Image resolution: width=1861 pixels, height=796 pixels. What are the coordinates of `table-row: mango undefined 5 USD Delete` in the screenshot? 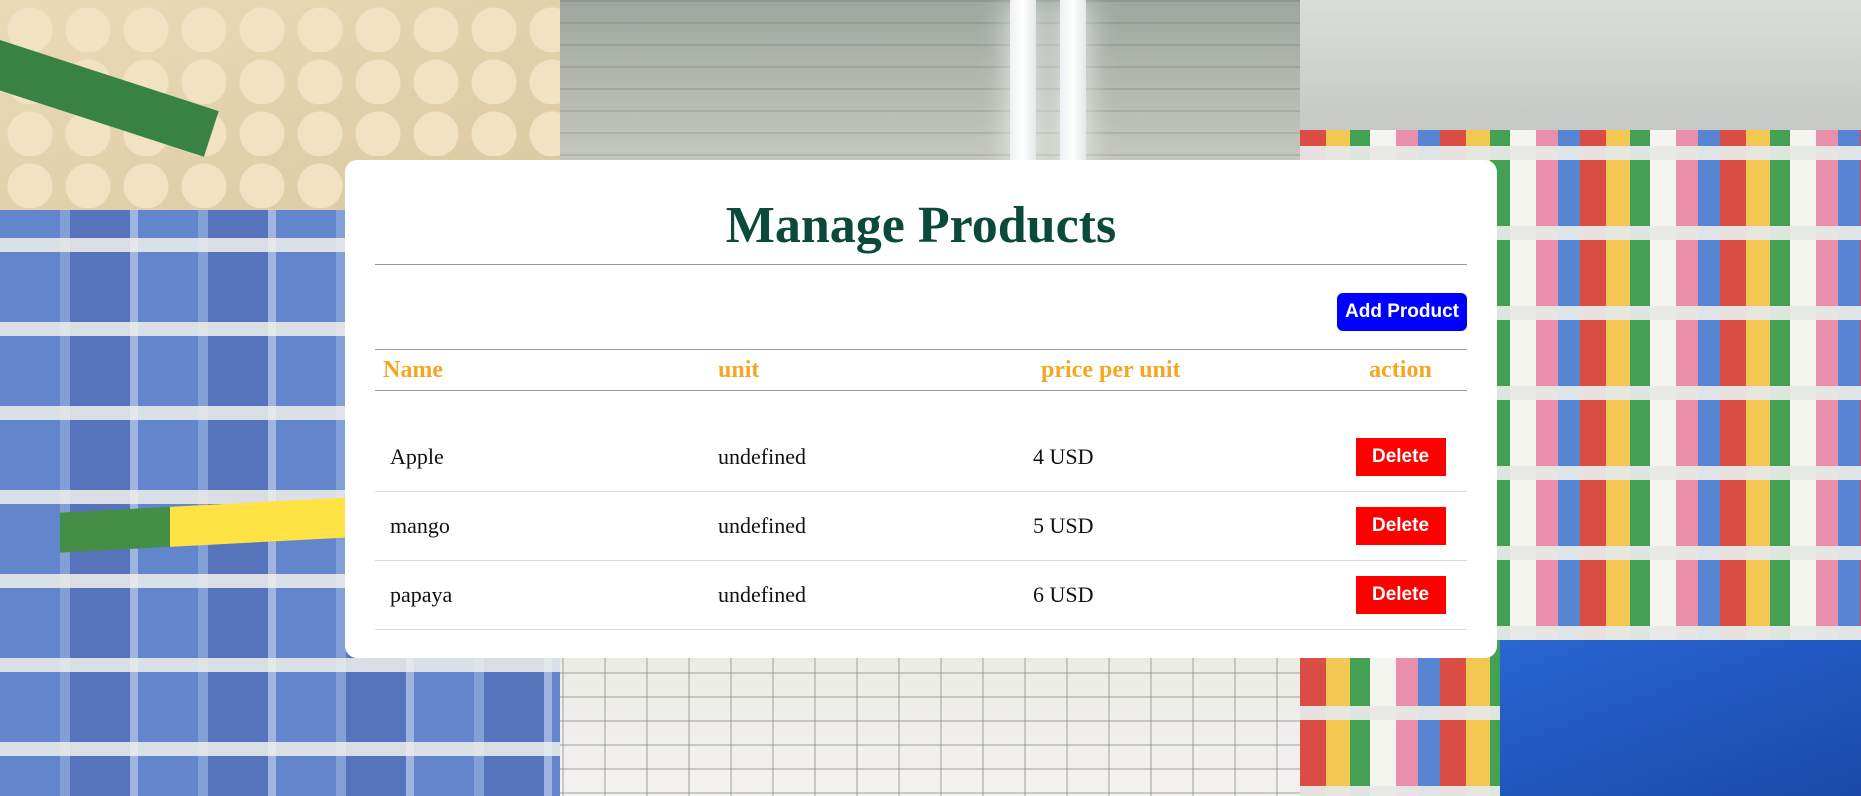 It's located at (921, 526).